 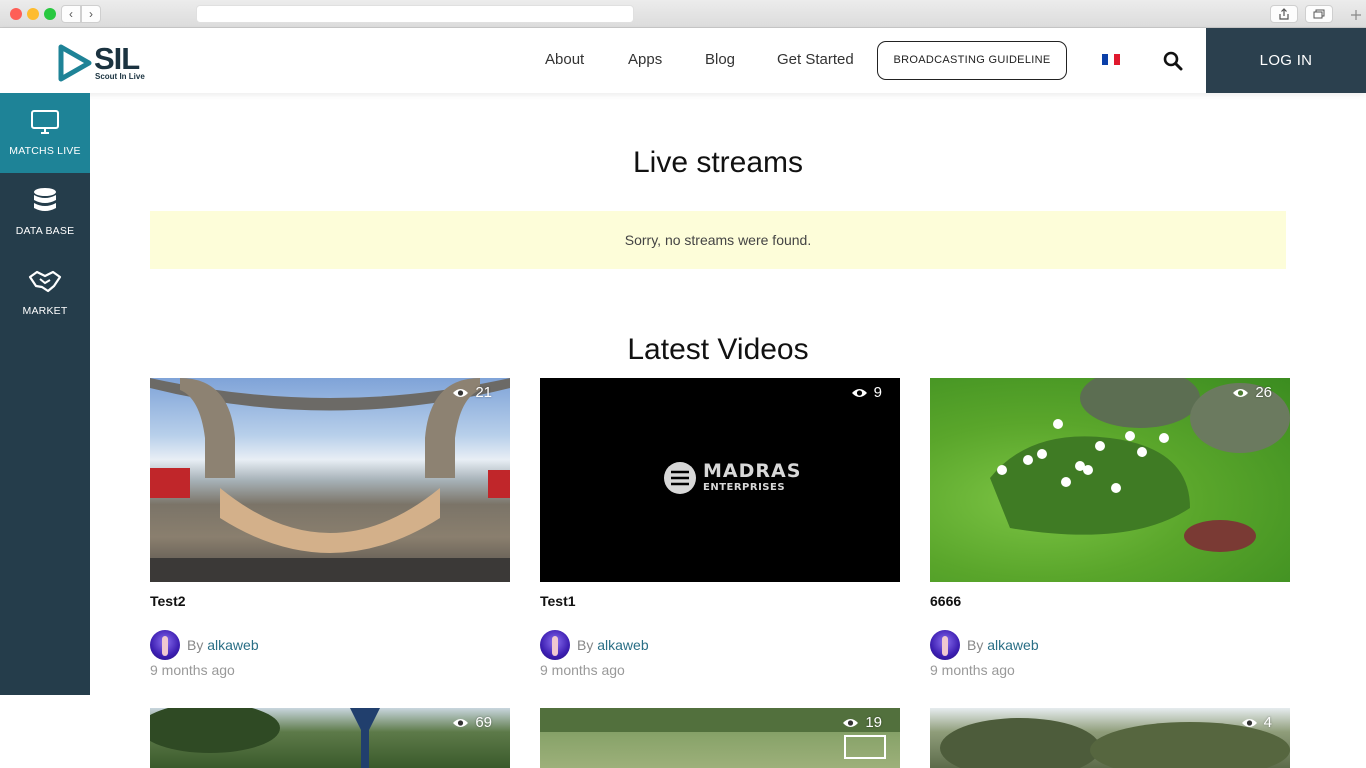 What do you see at coordinates (645, 59) in the screenshot?
I see `nav-apps: Apps` at bounding box center [645, 59].